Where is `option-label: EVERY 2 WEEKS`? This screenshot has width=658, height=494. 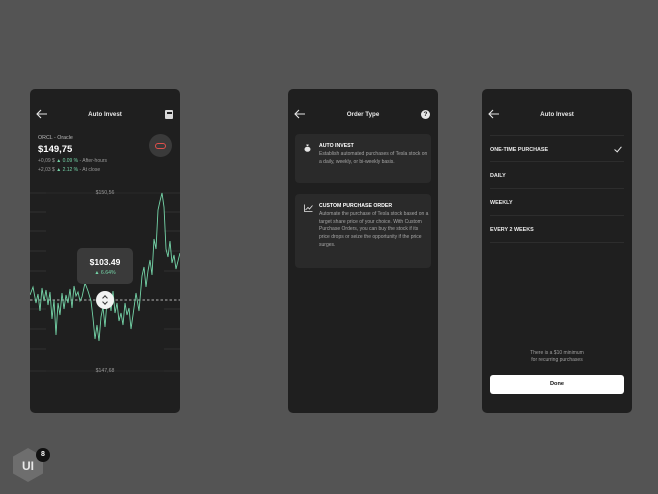 option-label: EVERY 2 WEEKS is located at coordinates (512, 230).